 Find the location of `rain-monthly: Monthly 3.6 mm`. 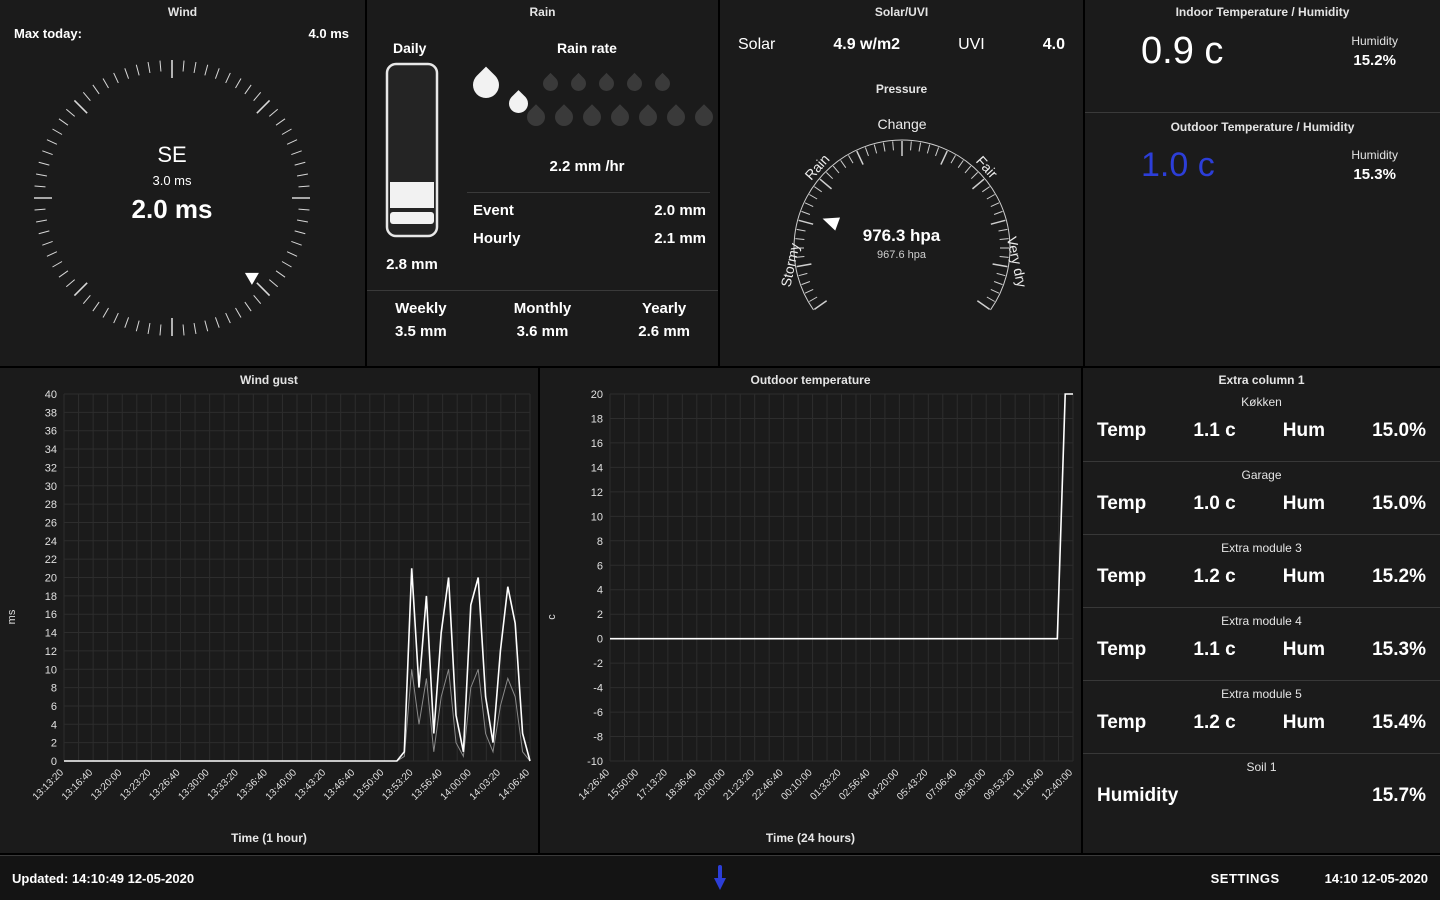

rain-monthly: Monthly 3.6 mm is located at coordinates (542, 320).